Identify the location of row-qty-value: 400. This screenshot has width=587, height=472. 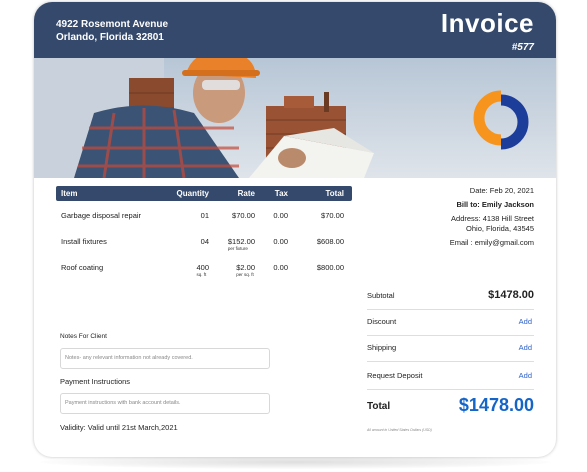
(202, 267).